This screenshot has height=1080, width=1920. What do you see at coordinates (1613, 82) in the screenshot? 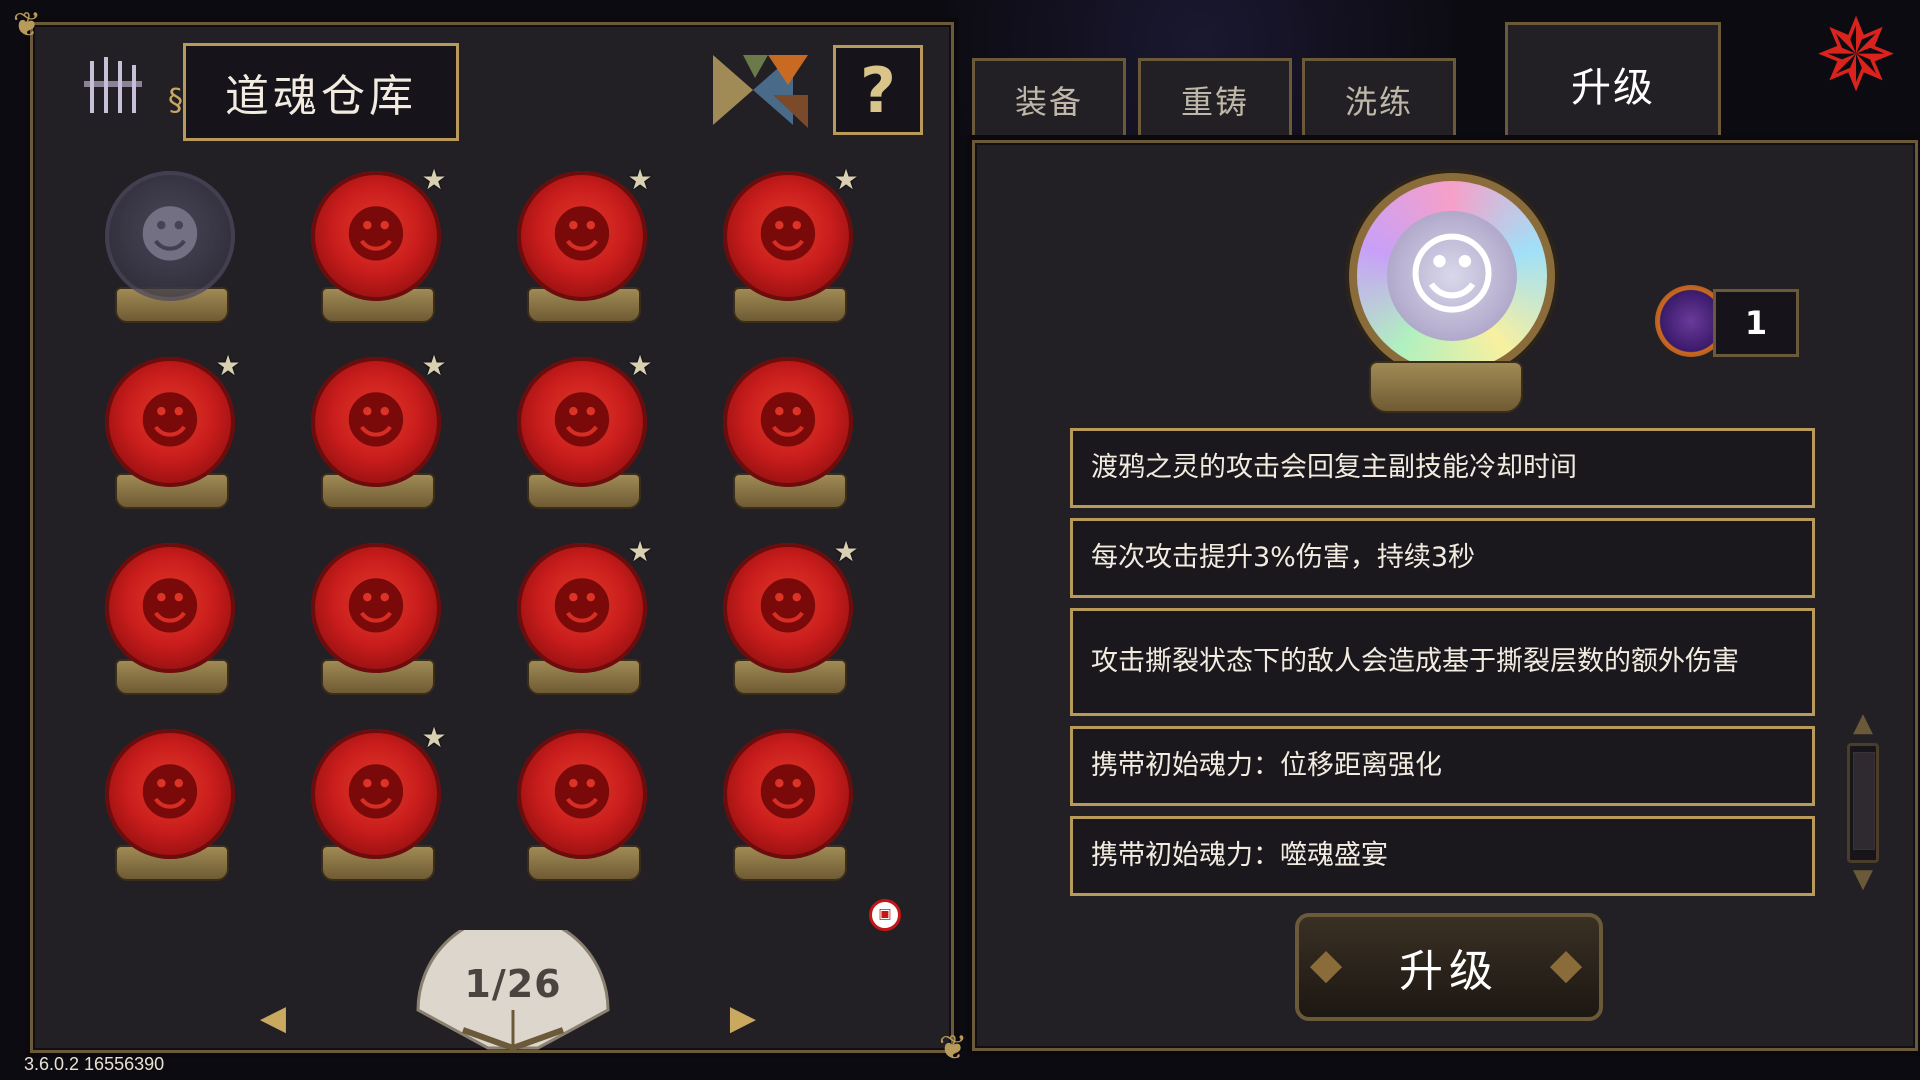
I see `tab-upgrade: 升级` at bounding box center [1613, 82].